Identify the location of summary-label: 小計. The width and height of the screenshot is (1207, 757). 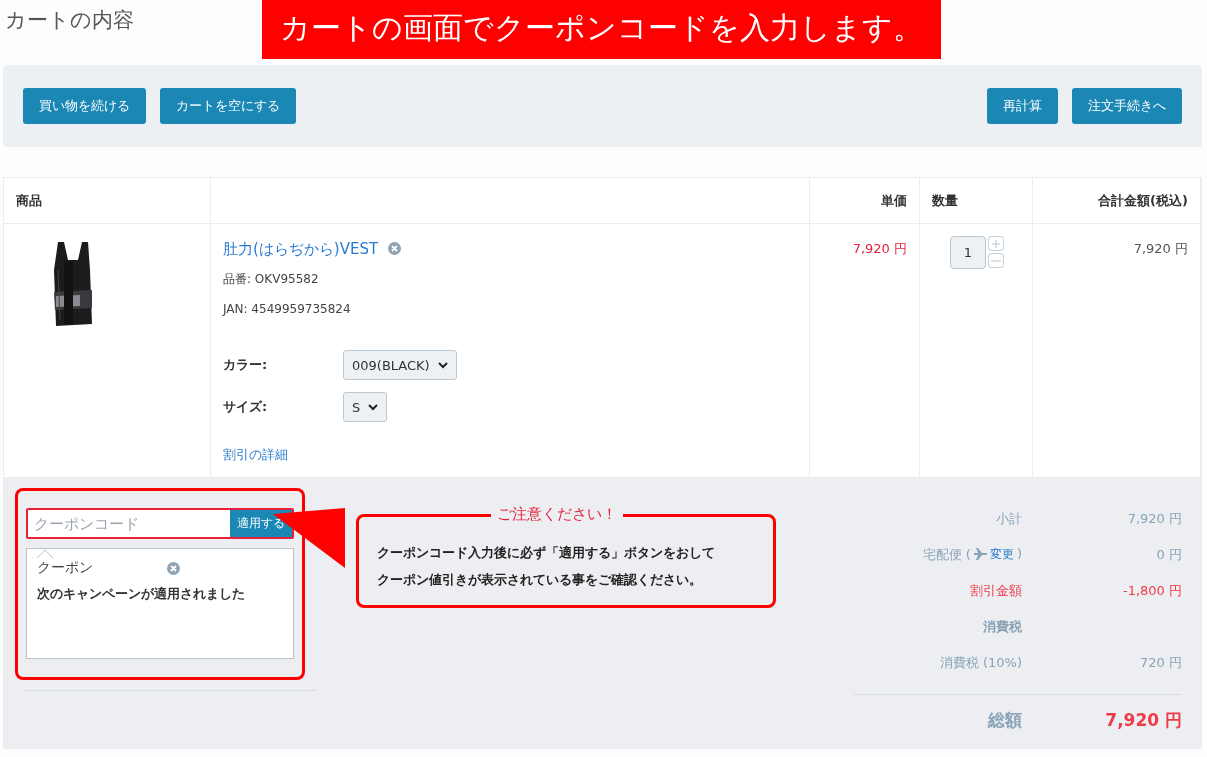
(1009, 519).